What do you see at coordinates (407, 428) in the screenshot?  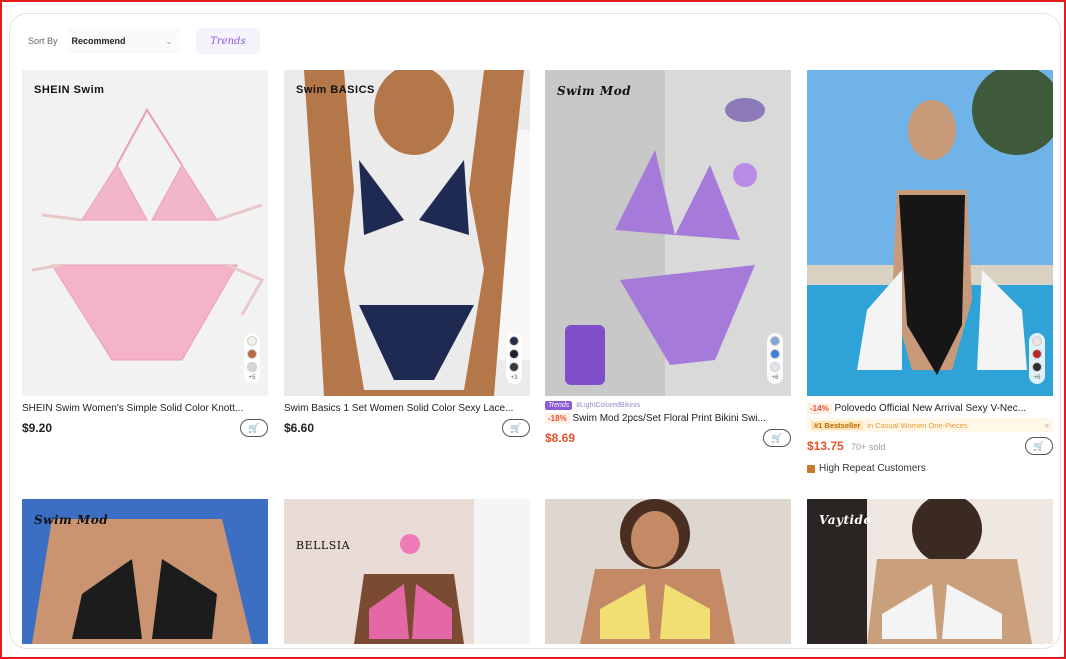 I see `price-row: $6.60 🛒` at bounding box center [407, 428].